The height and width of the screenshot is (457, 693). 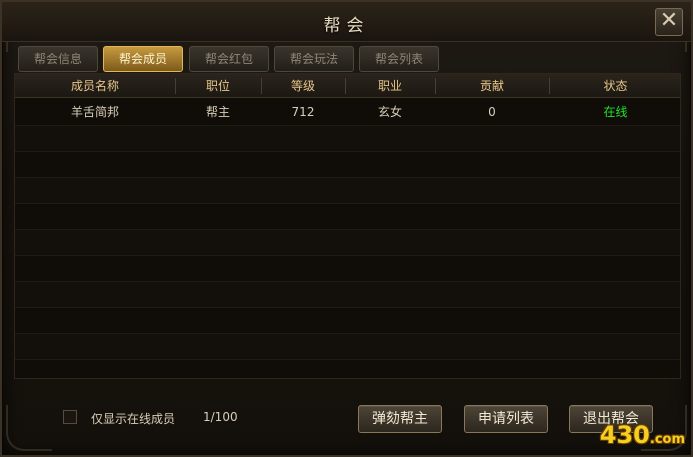 I want to click on online-only-label: 仅显示在线成员, so click(x=133, y=419).